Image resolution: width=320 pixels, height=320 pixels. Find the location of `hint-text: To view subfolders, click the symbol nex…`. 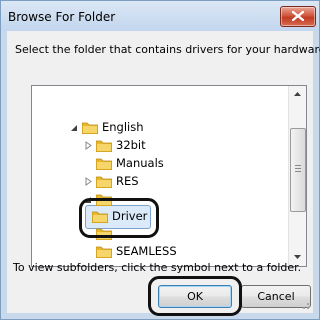

hint-text: To view subfolders, click the symbol nex… is located at coordinates (157, 267).